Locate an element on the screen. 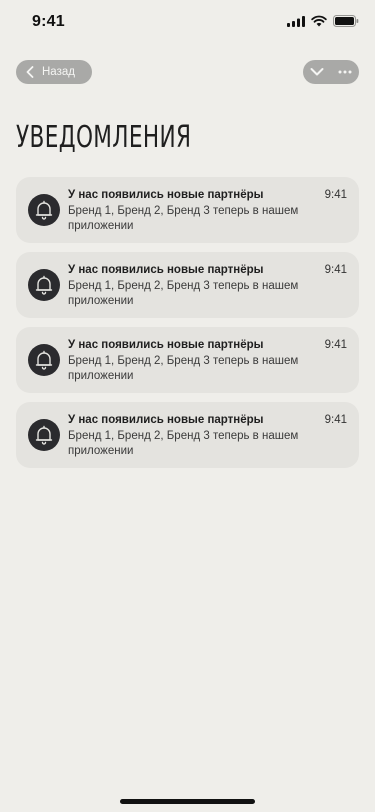 The width and height of the screenshot is (375, 812). back-label: Назад is located at coordinates (58, 72).